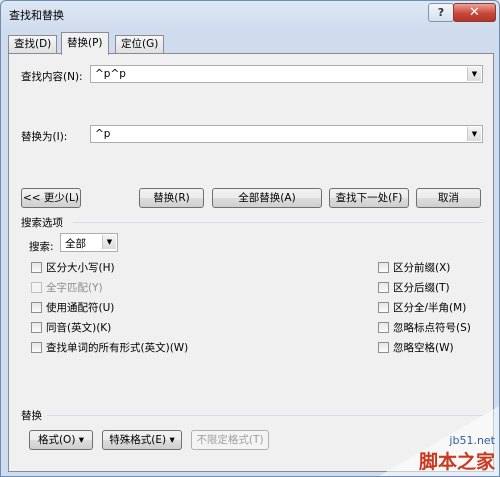 This screenshot has width=500, height=477. Describe the element at coordinates (472, 440) in the screenshot. I see `watermark-site: jb51.net` at that location.